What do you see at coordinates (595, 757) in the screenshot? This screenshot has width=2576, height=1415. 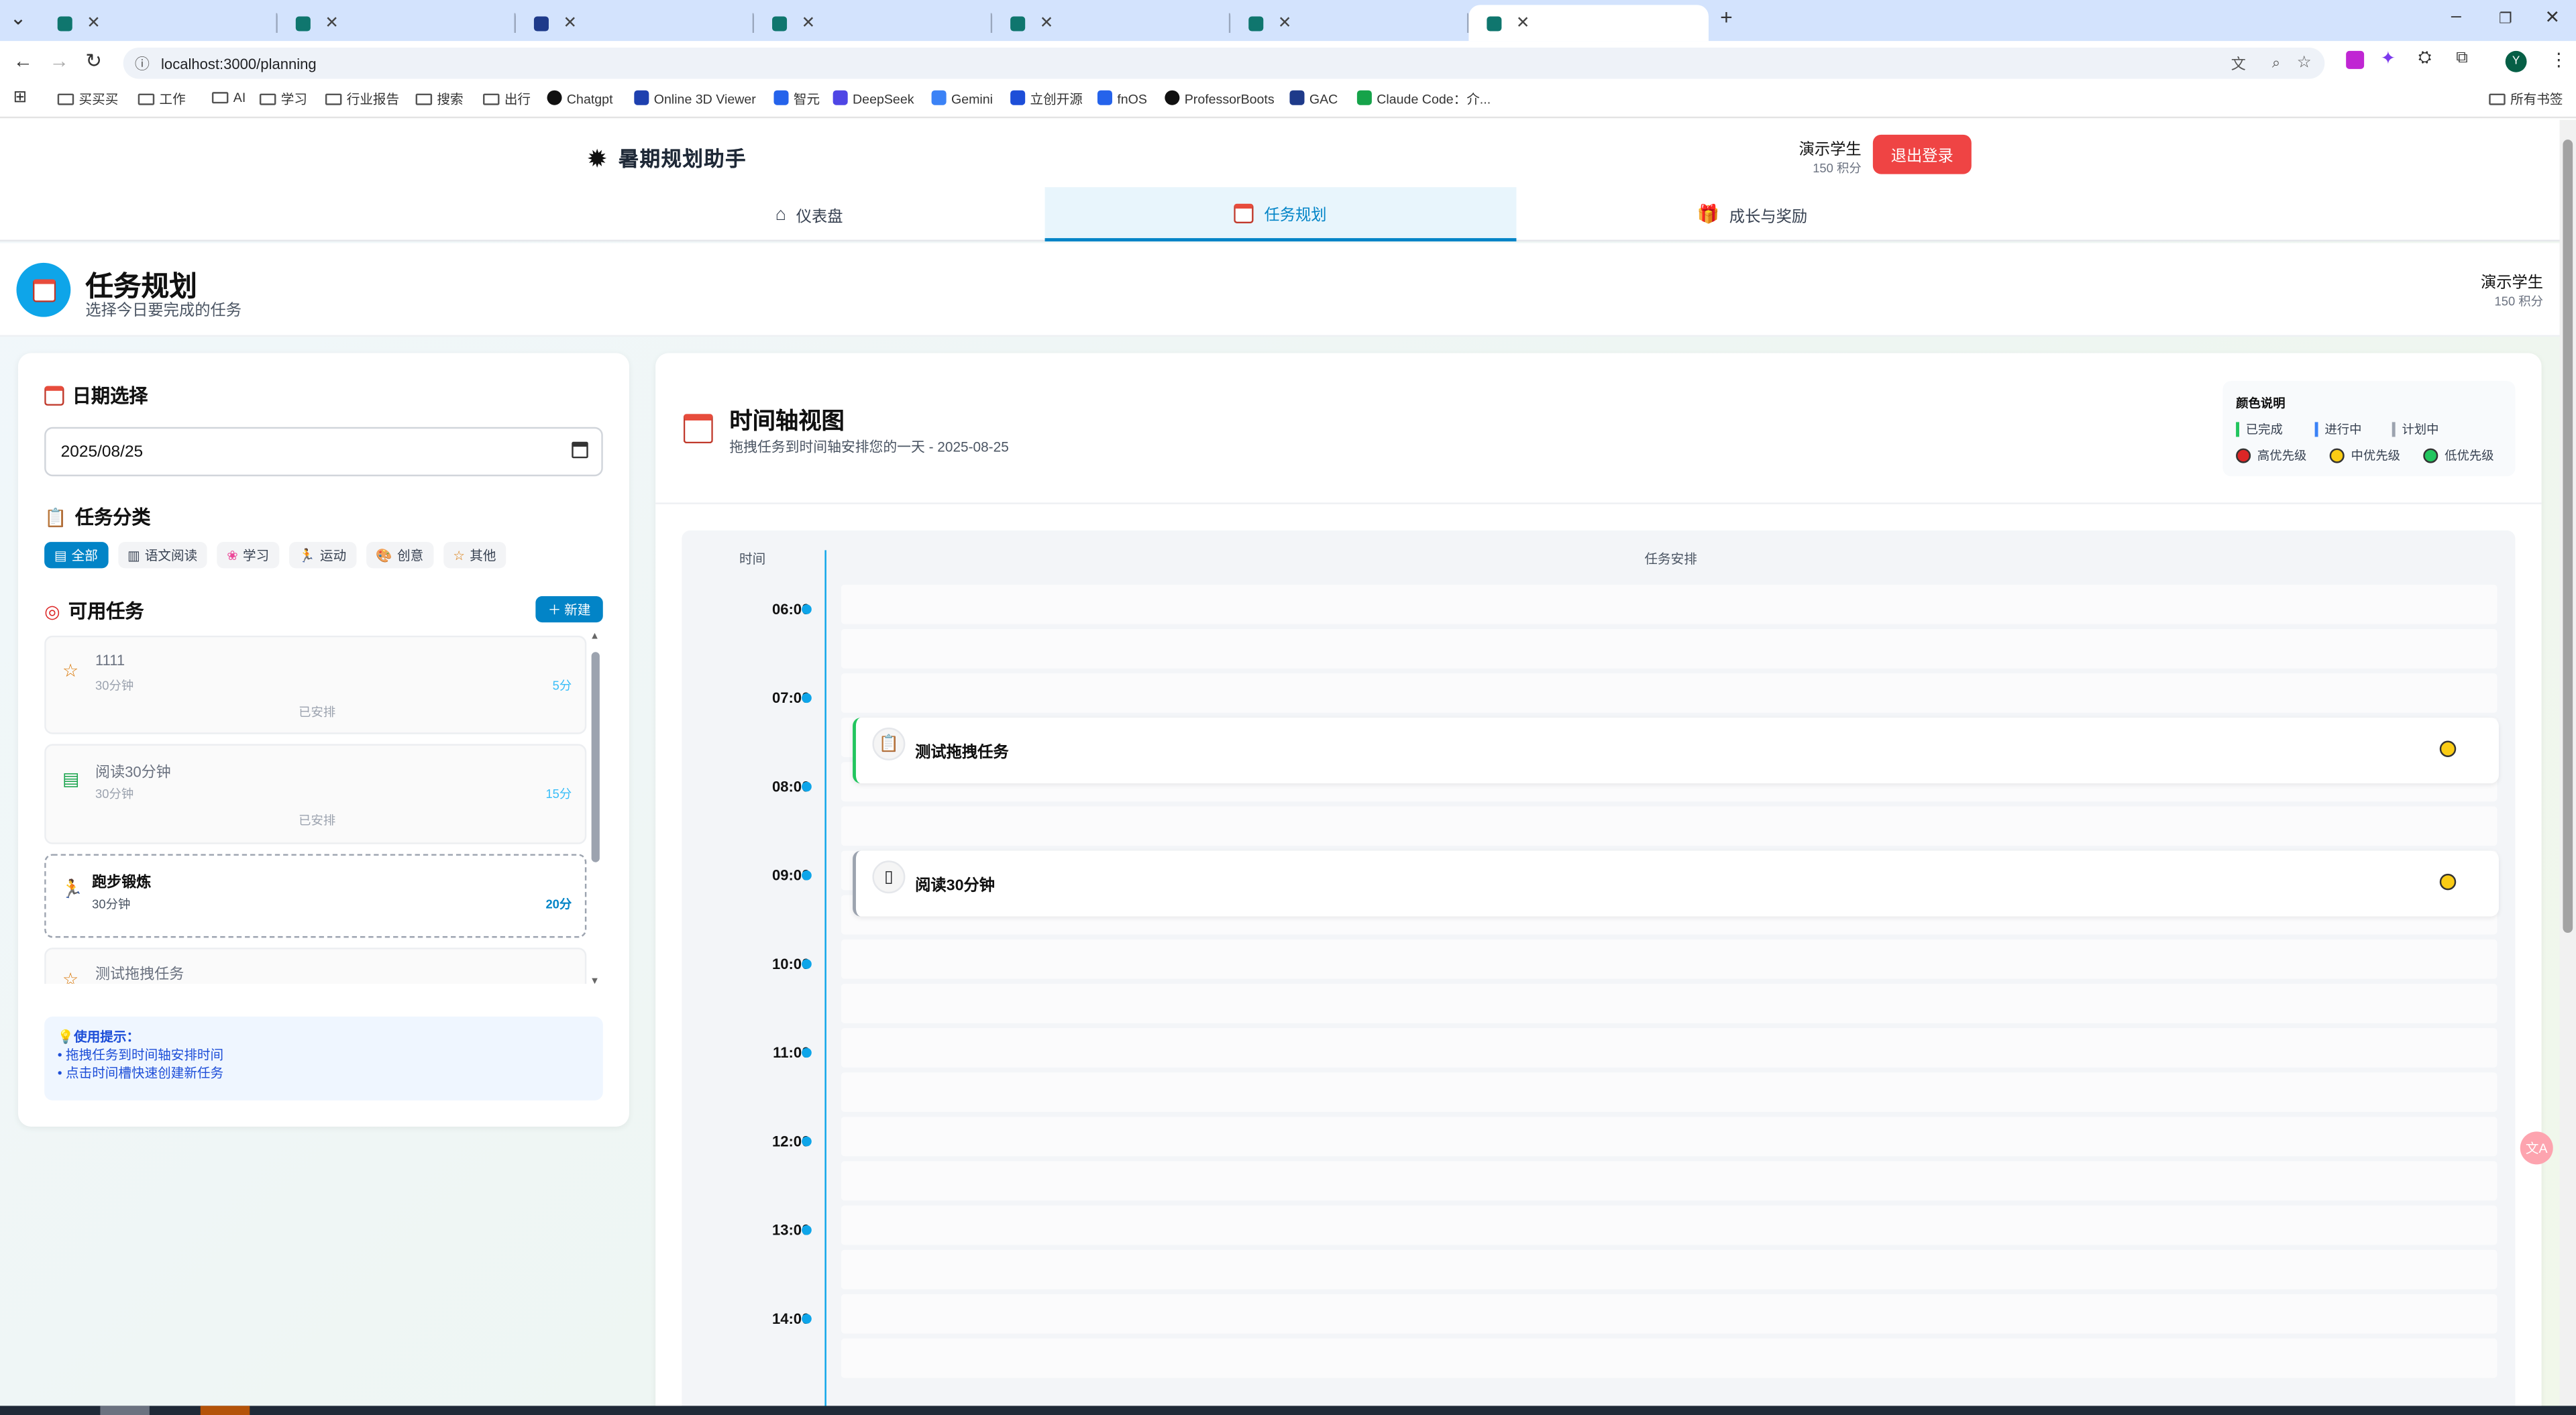 I see `scroll-thumb` at bounding box center [595, 757].